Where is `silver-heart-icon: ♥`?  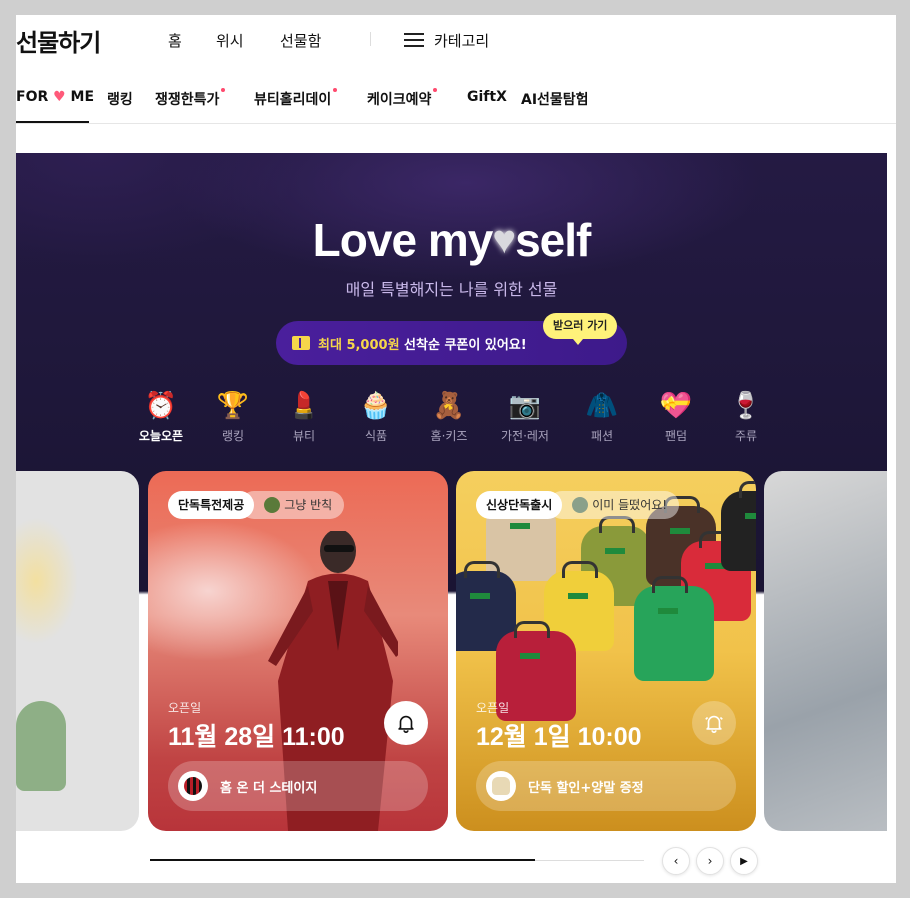
silver-heart-icon: ♥ is located at coordinates (504, 240).